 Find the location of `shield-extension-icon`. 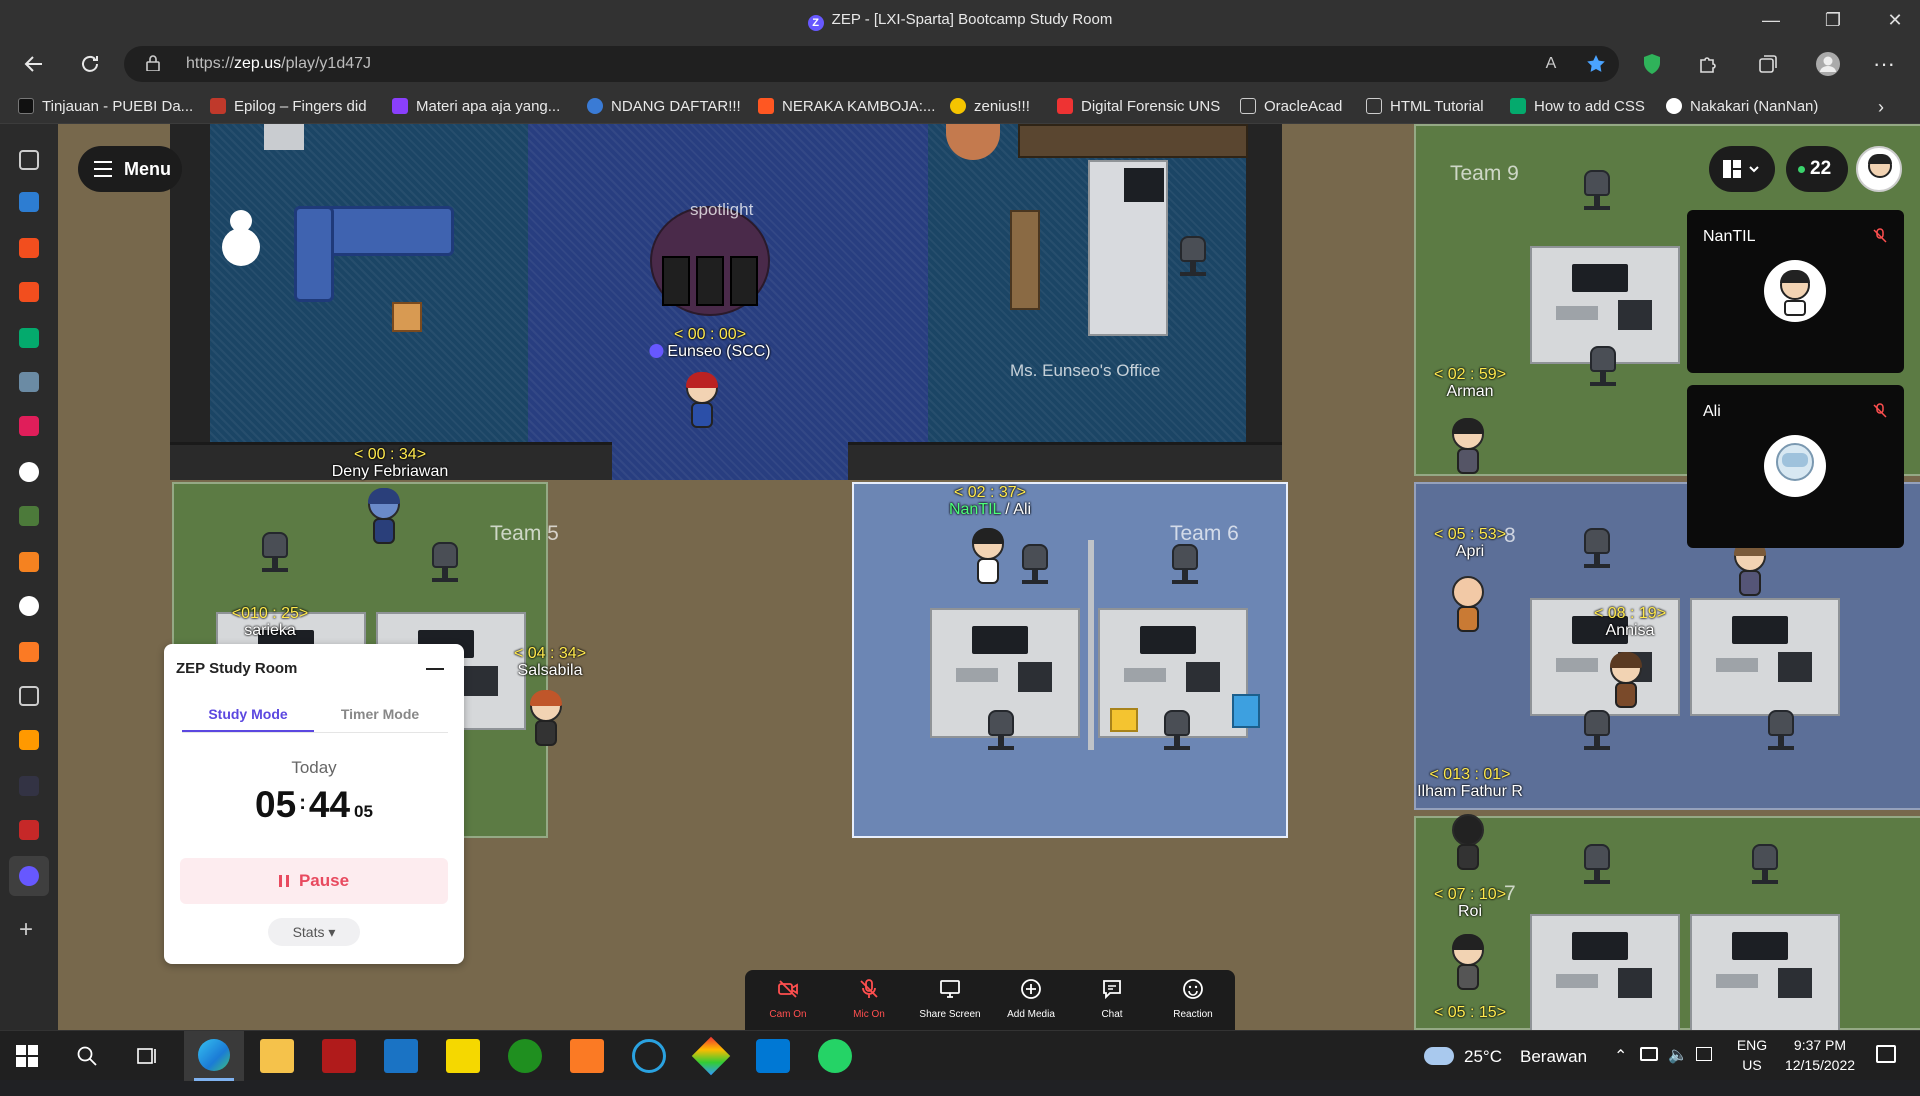

shield-extension-icon is located at coordinates (1652, 64).